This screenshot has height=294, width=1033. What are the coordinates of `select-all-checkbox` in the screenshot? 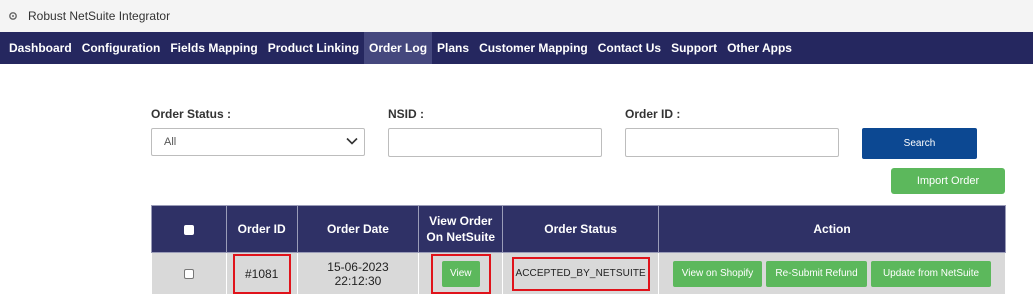 It's located at (188, 229).